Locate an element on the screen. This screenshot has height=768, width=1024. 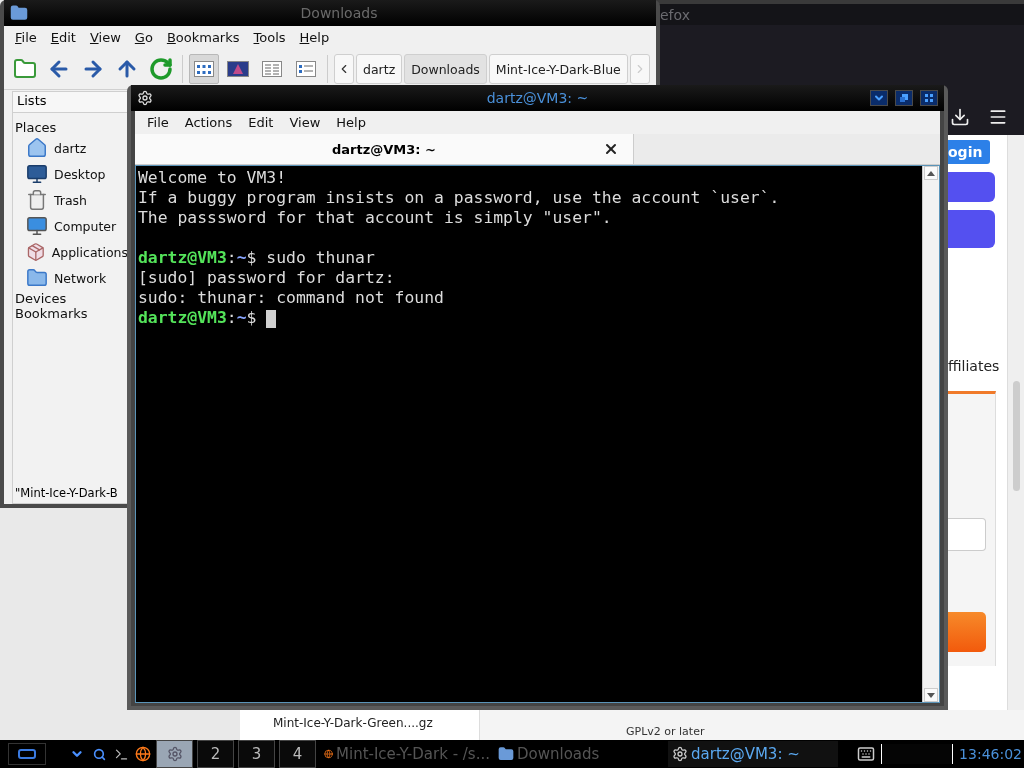
sidebar-item-label: Trash is located at coordinates (71, 200).